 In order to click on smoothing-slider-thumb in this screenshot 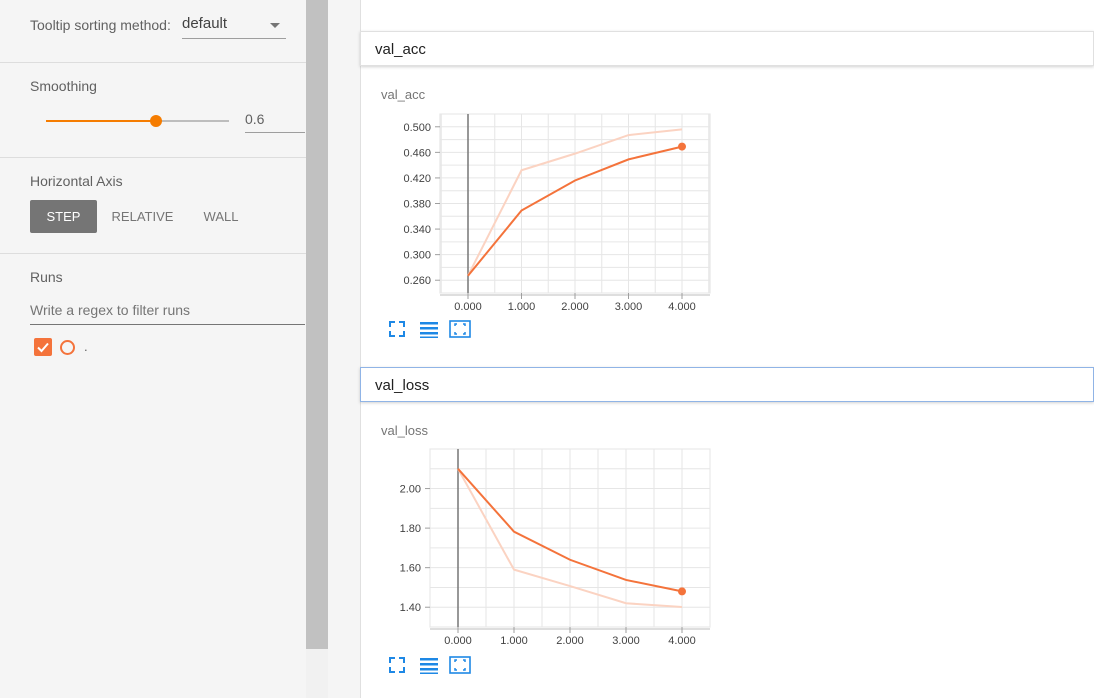, I will do `click(155, 121)`.